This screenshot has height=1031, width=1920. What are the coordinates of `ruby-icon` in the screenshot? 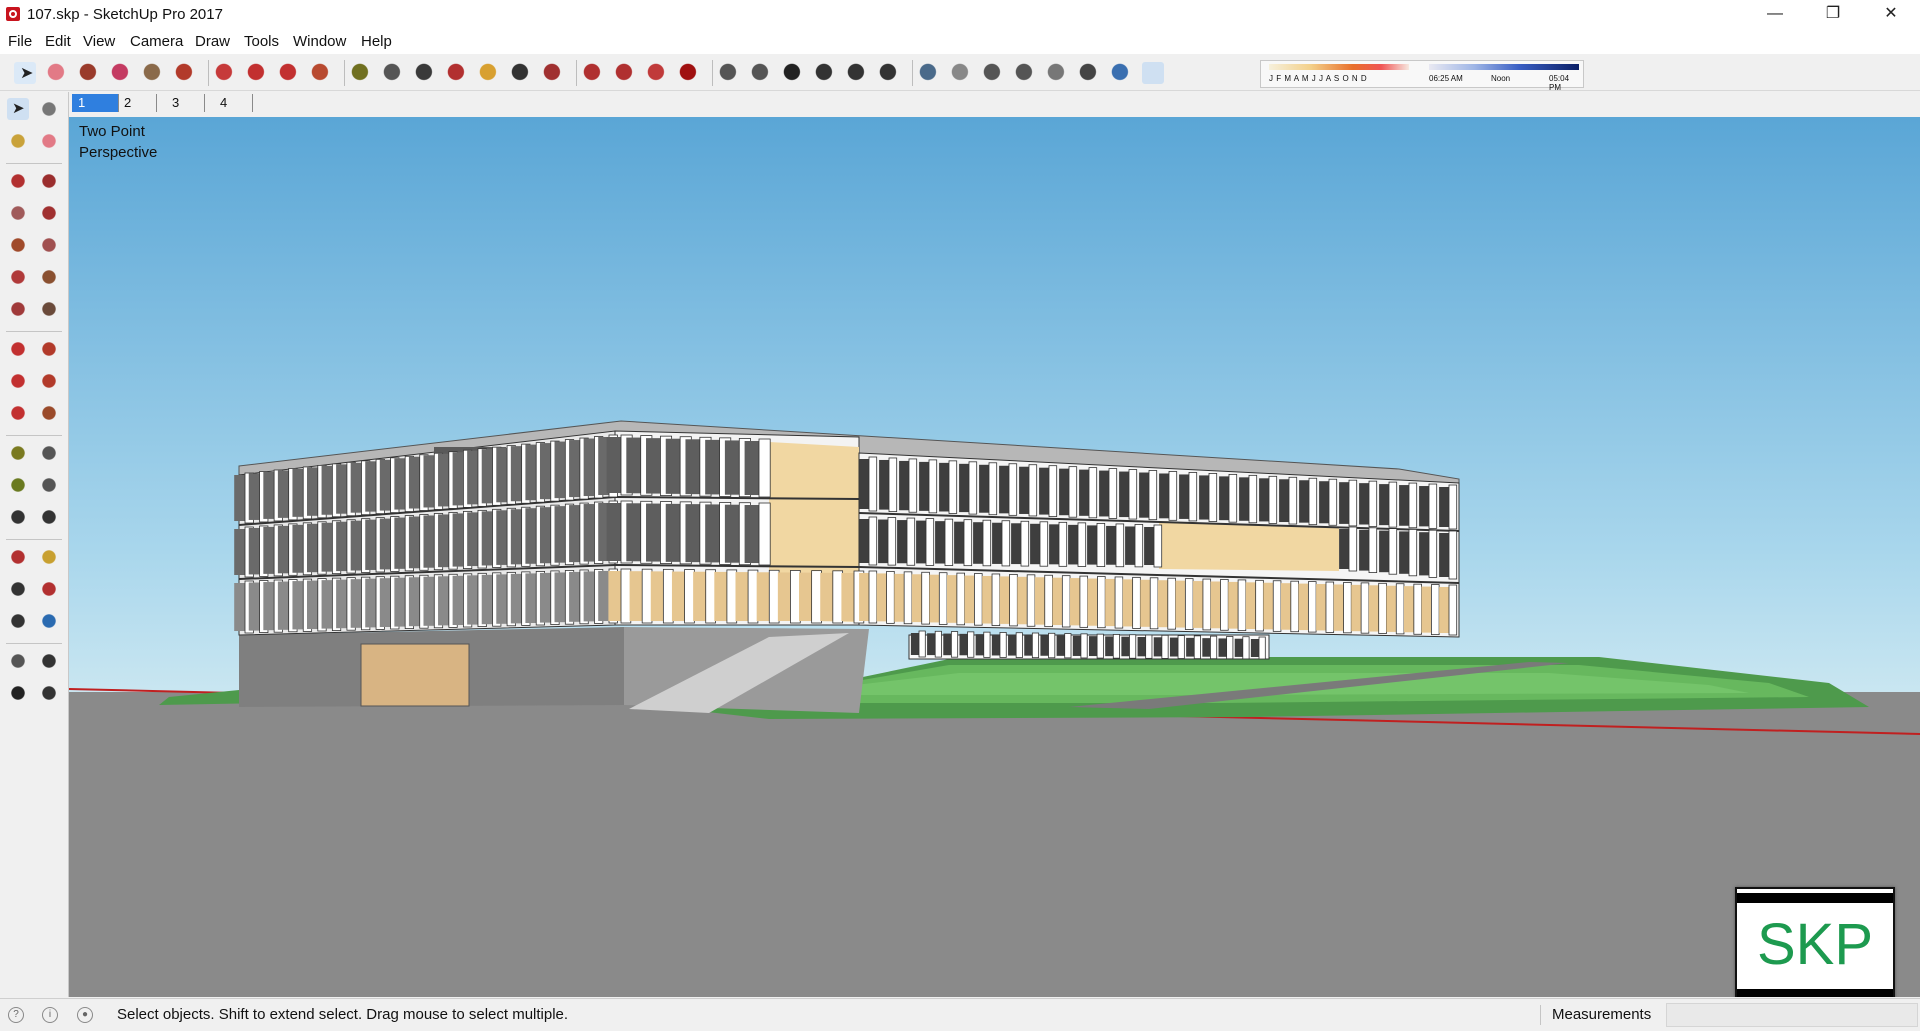 It's located at (689, 73).